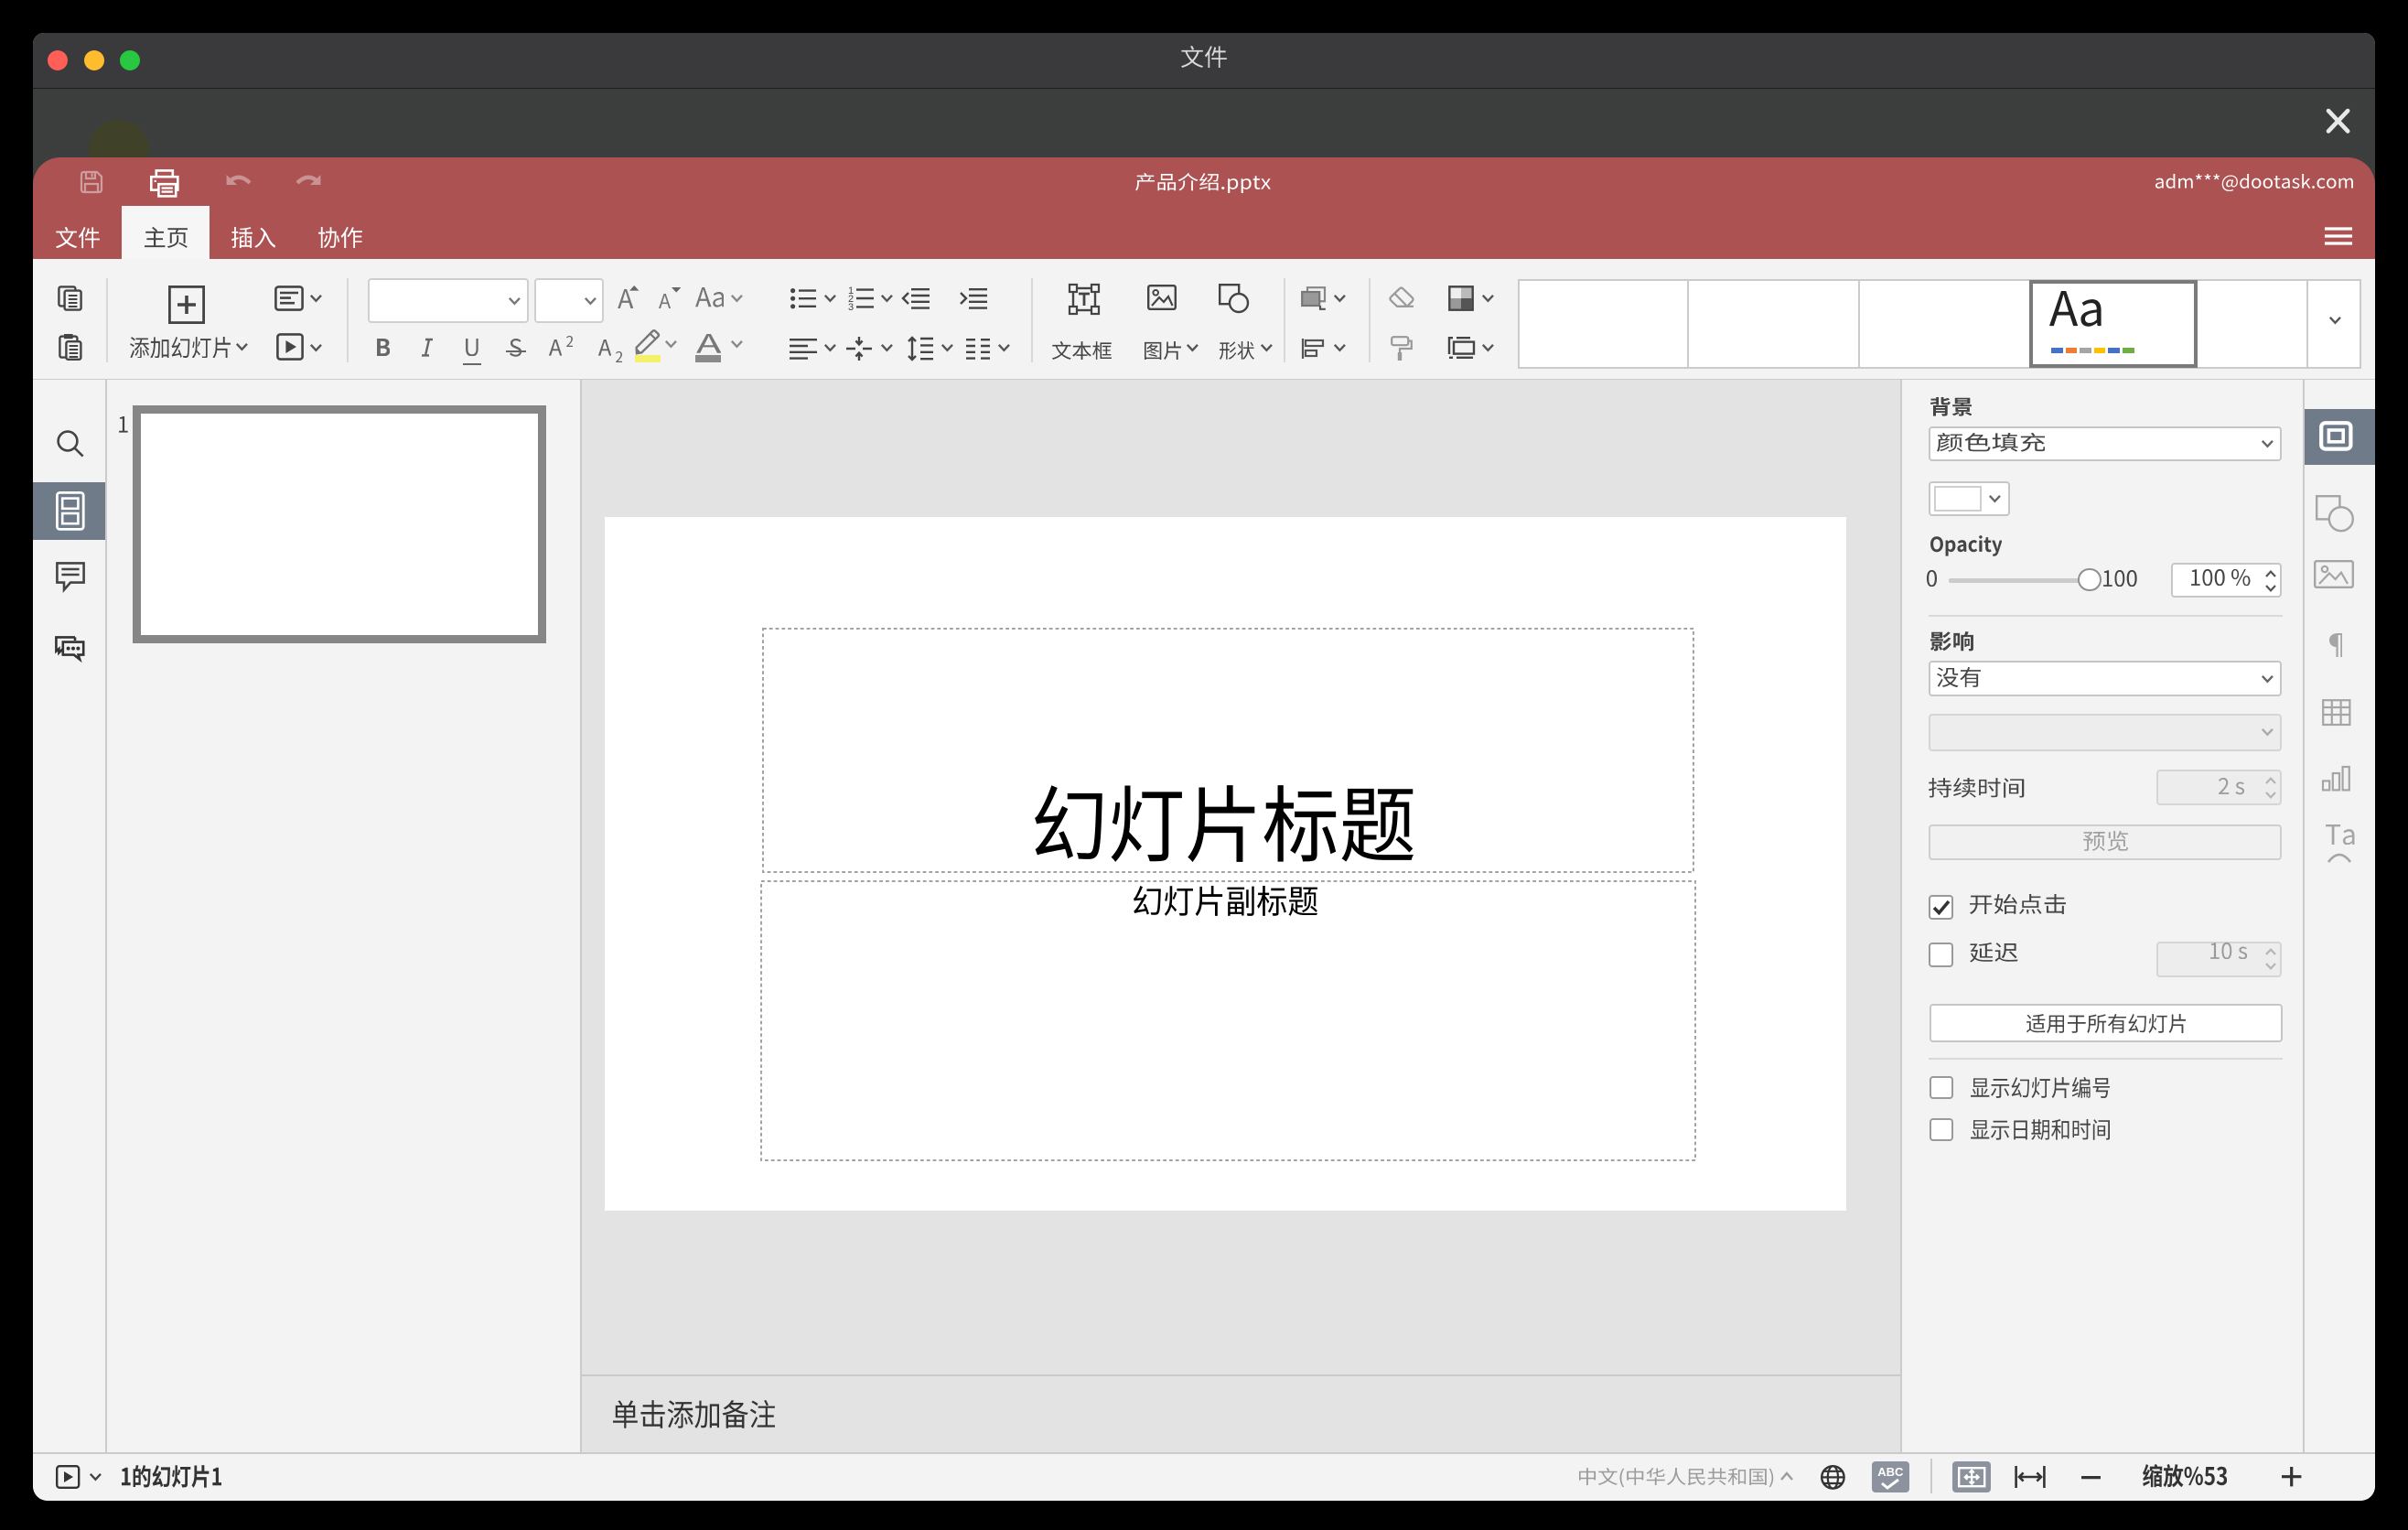 The image size is (2408, 1530). Describe the element at coordinates (851, 307) in the screenshot. I see `svg-text: 3` at that location.